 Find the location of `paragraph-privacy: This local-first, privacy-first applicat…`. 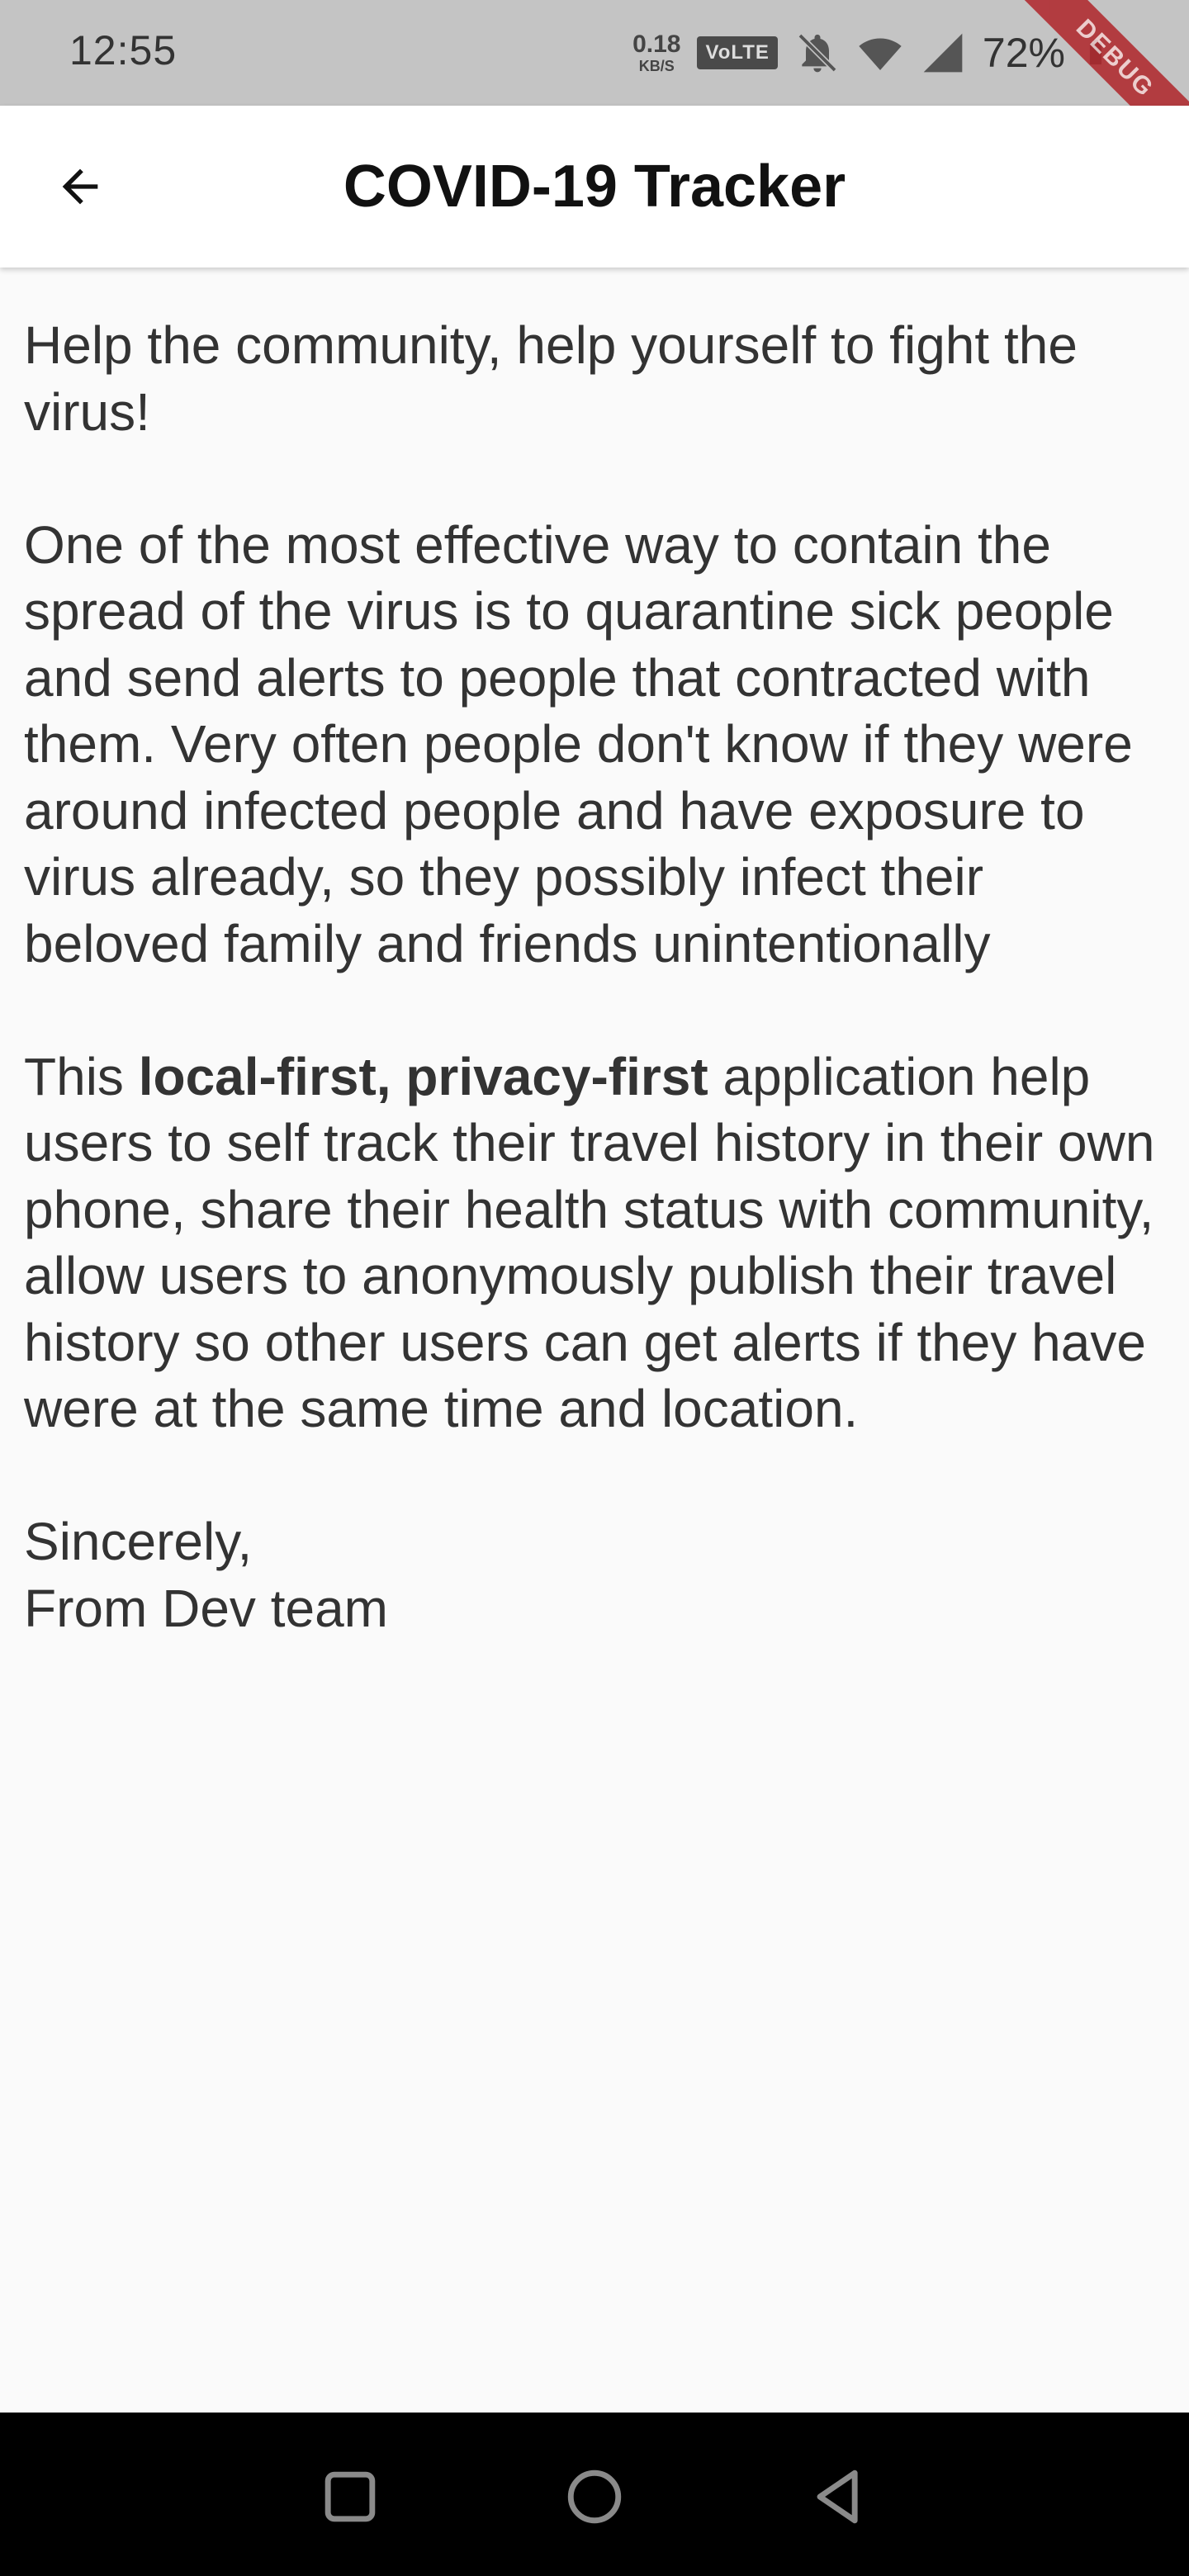

paragraph-privacy: This local-first, privacy-first applicat… is located at coordinates (598, 1243).